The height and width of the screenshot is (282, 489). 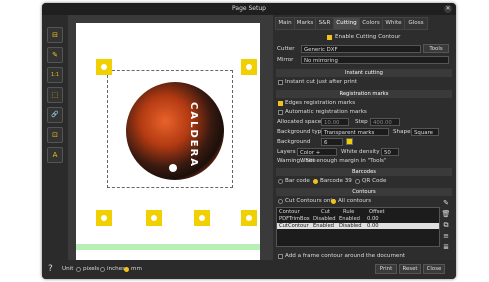 I want to click on actual-size-icon: 1:1, so click(x=55, y=75).